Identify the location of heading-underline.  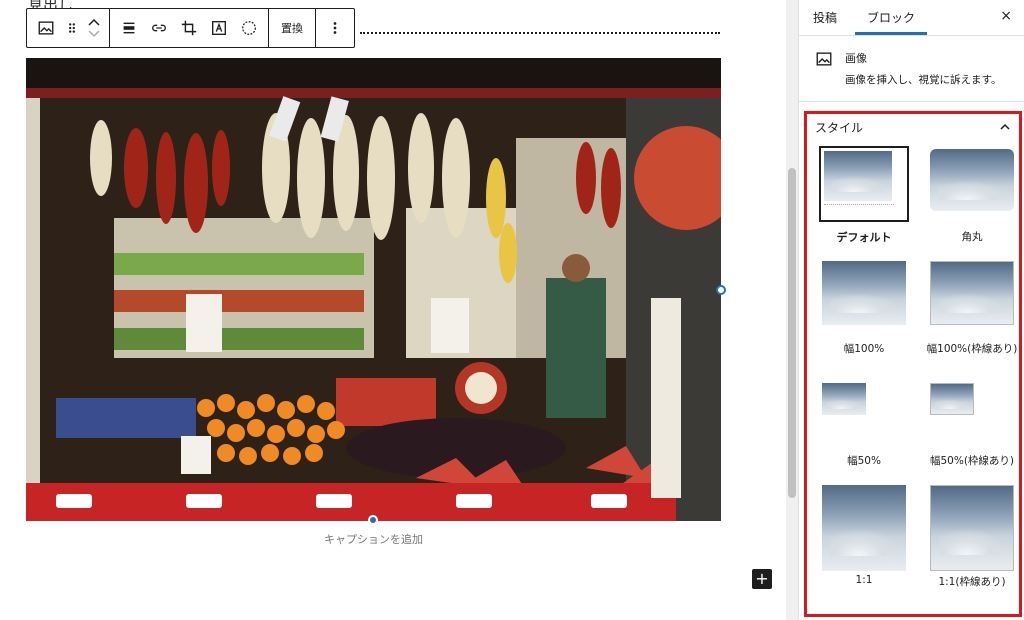
(540, 33).